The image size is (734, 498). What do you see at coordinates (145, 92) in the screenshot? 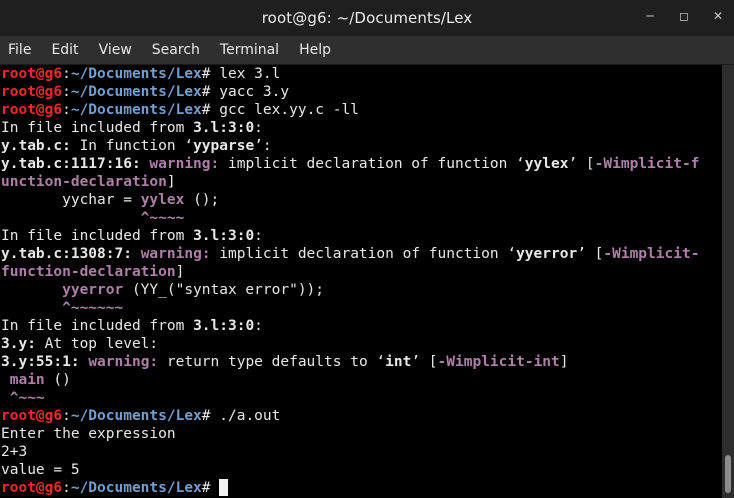
I see `terminal-line: root@g6:~/Documents/Lex# yacc 3.y` at bounding box center [145, 92].